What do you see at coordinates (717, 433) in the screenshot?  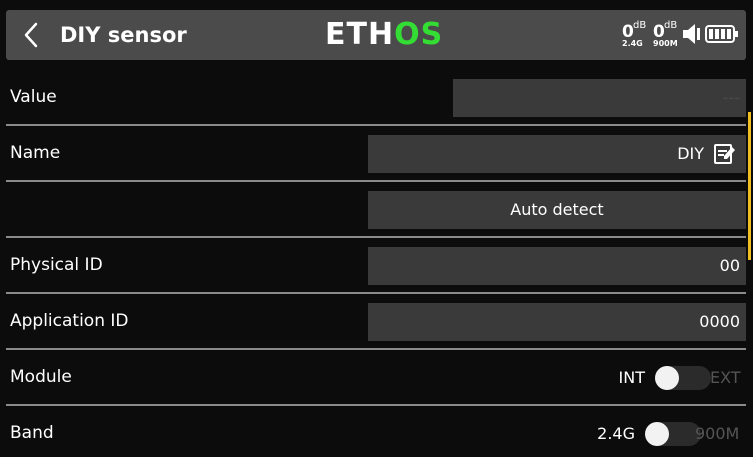 I see `toggle-option-900m: 900M` at bounding box center [717, 433].